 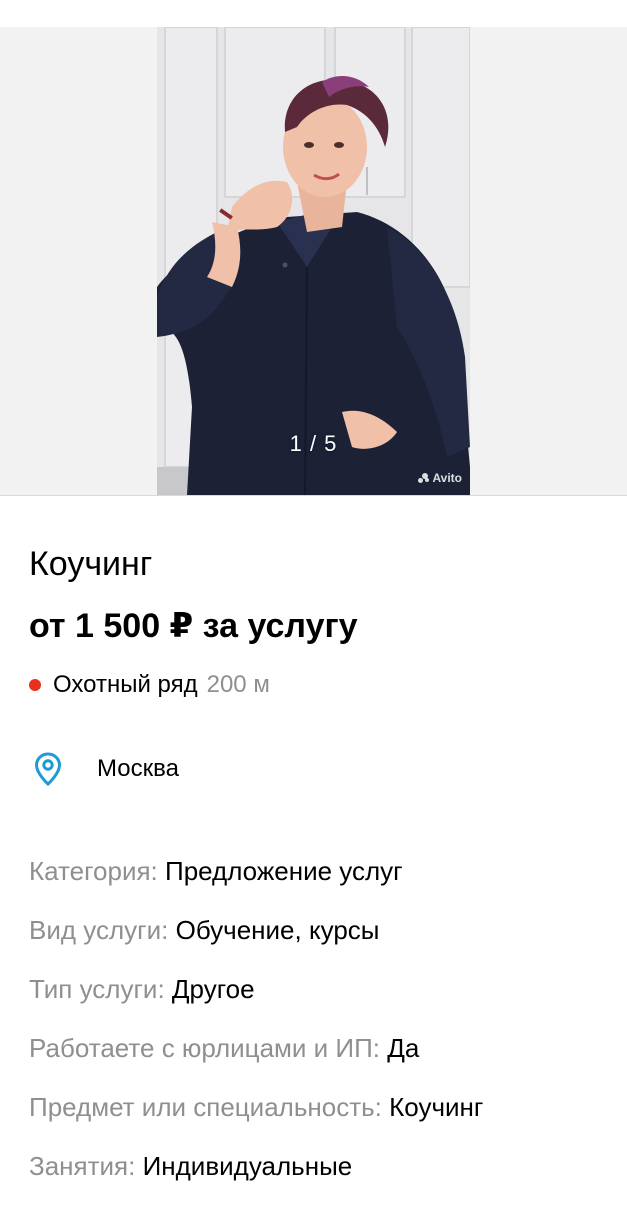 What do you see at coordinates (35, 685) in the screenshot?
I see `metro-line-icon` at bounding box center [35, 685].